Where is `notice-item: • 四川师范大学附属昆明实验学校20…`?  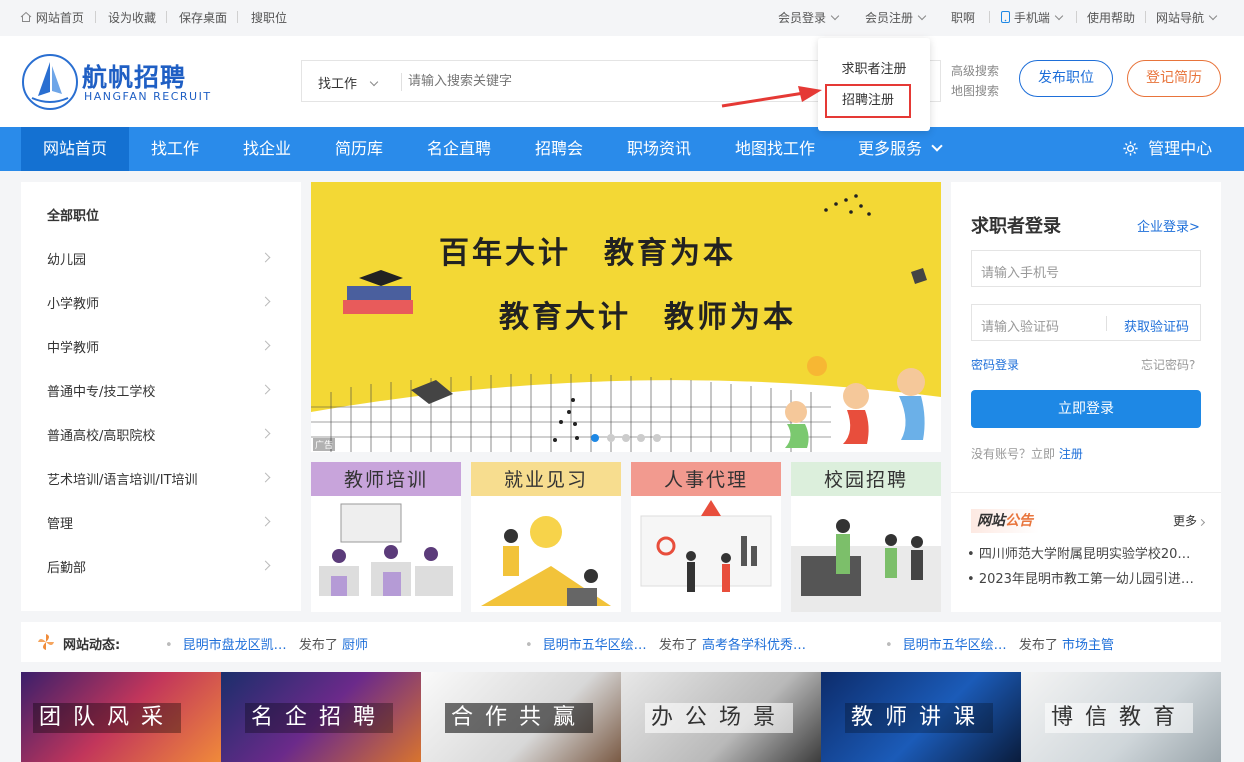
notice-item: • 四川师范大学附属昆明实验学校20… is located at coordinates (1078, 552).